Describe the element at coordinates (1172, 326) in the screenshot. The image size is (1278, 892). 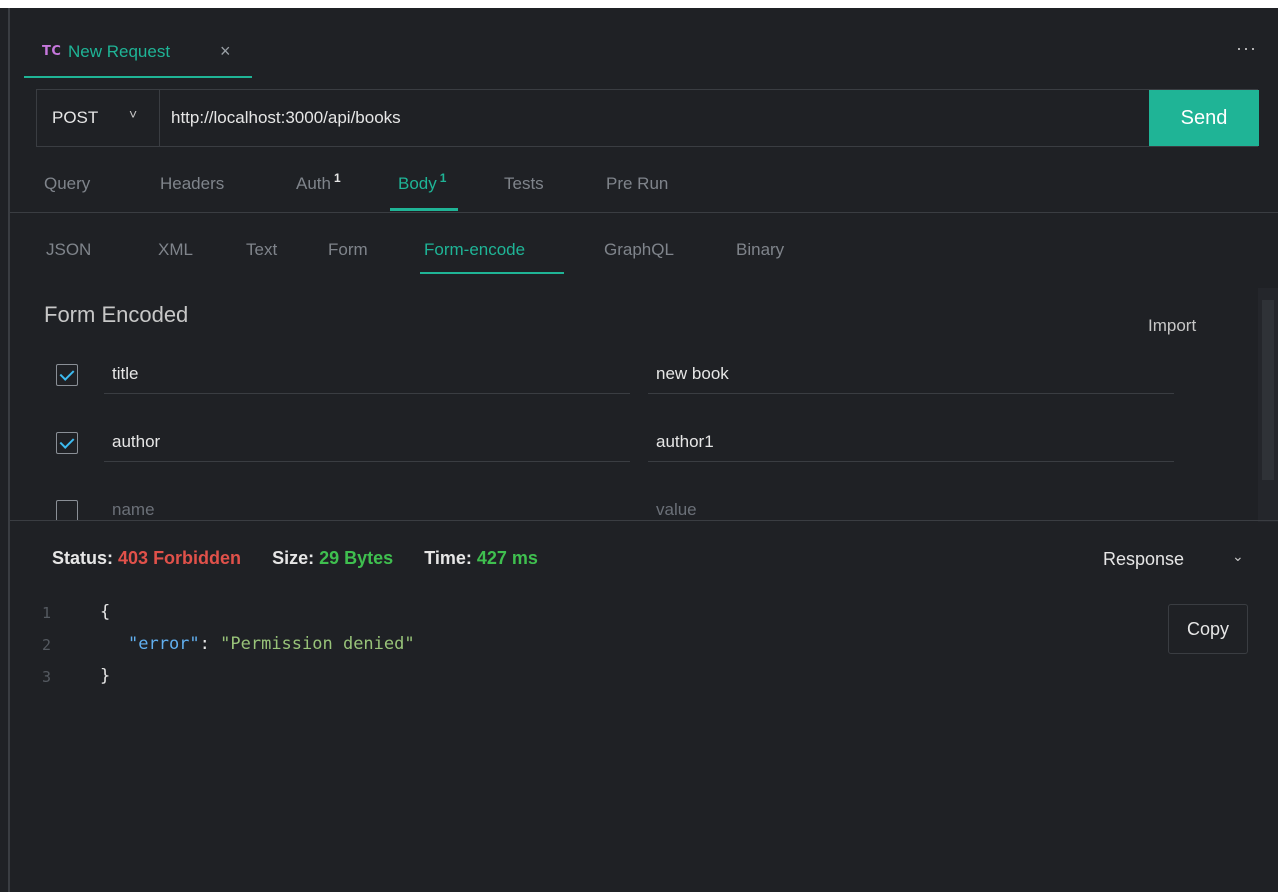
I see `import-button: Import` at that location.